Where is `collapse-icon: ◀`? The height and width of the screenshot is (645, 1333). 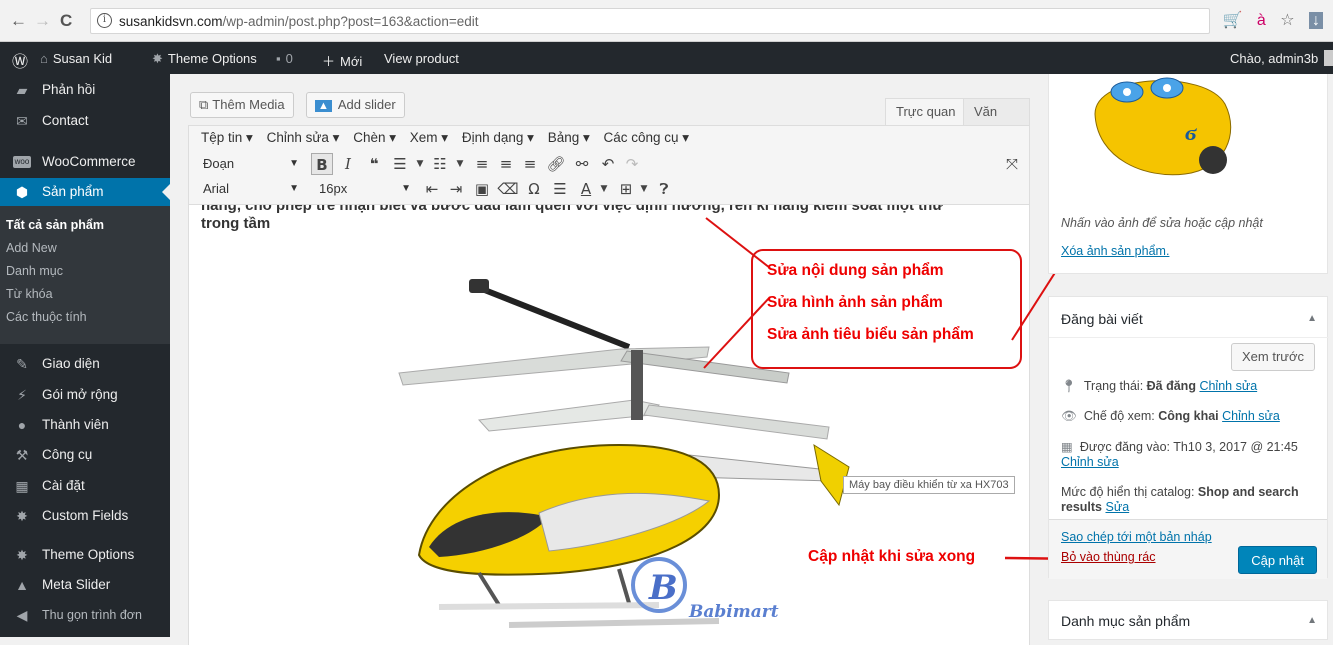
collapse-icon: ◀ is located at coordinates (22, 615).